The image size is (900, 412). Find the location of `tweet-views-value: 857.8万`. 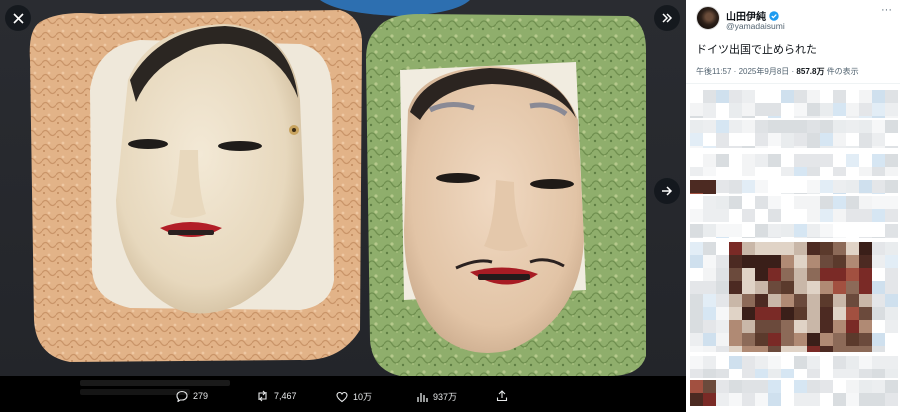

tweet-views-value: 857.8万 is located at coordinates (810, 71).